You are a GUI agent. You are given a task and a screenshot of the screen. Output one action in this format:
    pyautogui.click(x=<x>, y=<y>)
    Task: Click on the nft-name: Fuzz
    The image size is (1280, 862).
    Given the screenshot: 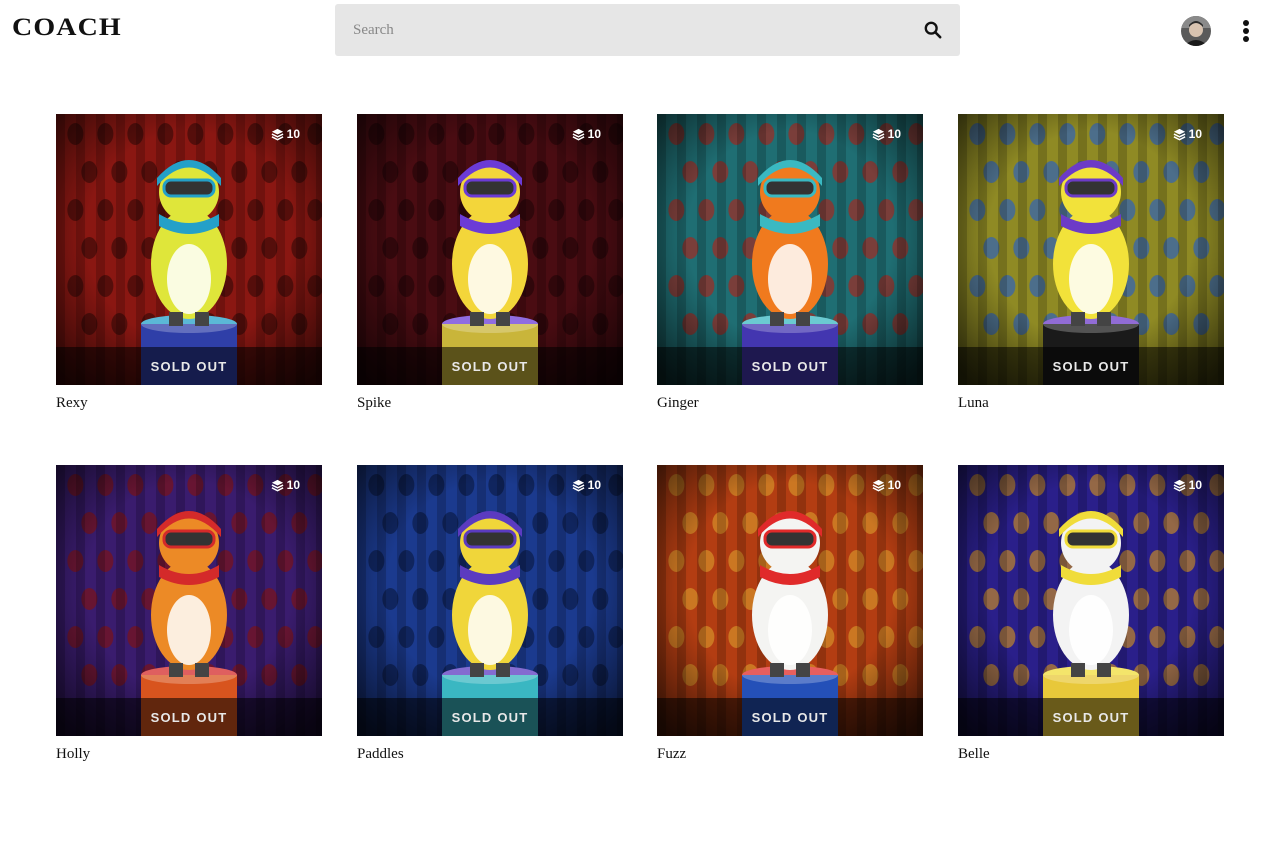 What is the action you would take?
    pyautogui.click(x=790, y=754)
    